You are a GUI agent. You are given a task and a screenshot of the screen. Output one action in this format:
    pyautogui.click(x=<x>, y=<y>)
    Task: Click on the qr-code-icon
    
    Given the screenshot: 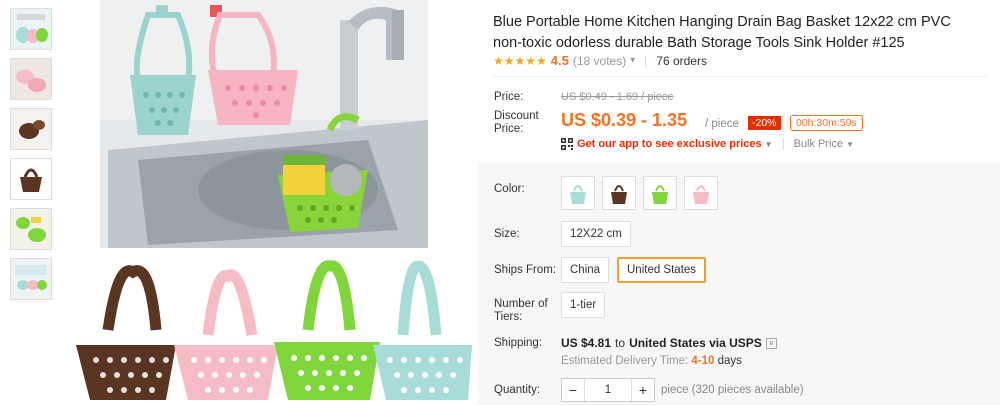 What is the action you would take?
    pyautogui.click(x=567, y=144)
    